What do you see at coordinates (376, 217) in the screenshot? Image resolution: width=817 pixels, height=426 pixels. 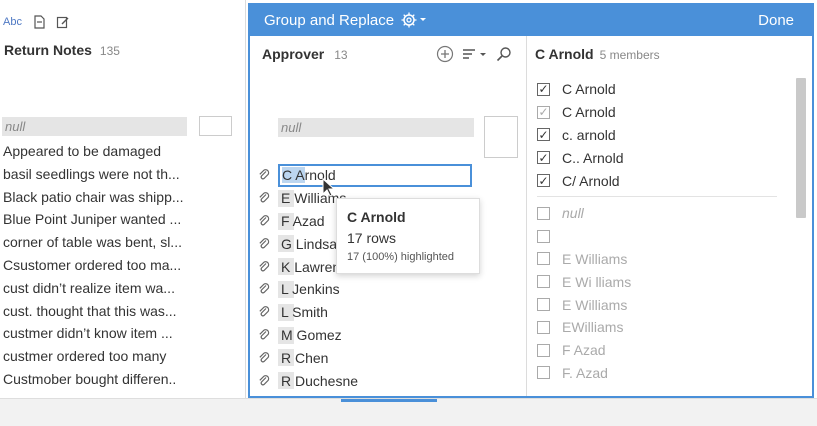 I see `tooltip-title: C Arnold` at bounding box center [376, 217].